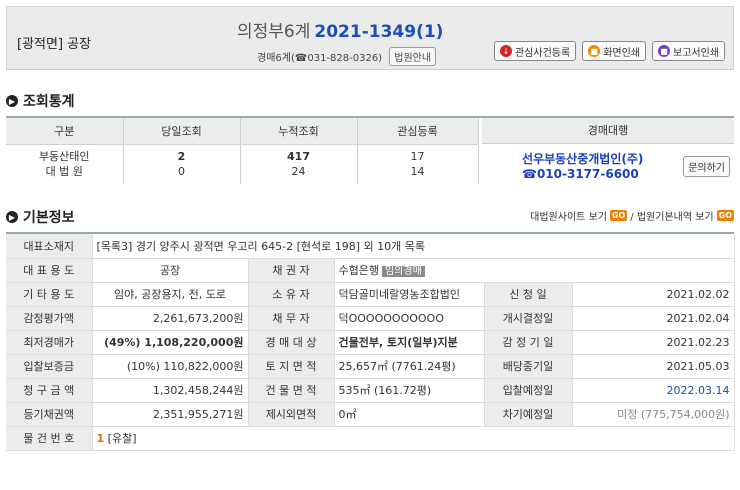  I want to click on field-value: 2021.05.03, so click(653, 366).